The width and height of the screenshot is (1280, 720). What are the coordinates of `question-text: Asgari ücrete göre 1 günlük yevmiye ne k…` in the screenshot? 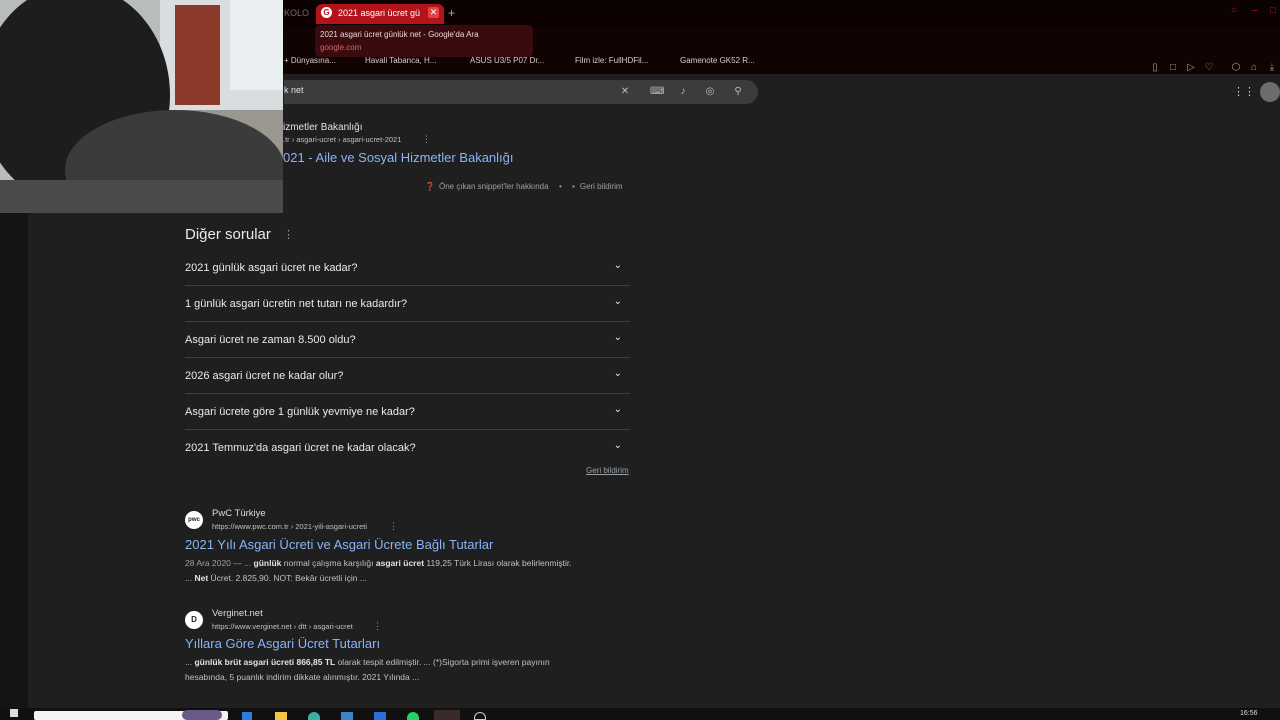 It's located at (300, 412).